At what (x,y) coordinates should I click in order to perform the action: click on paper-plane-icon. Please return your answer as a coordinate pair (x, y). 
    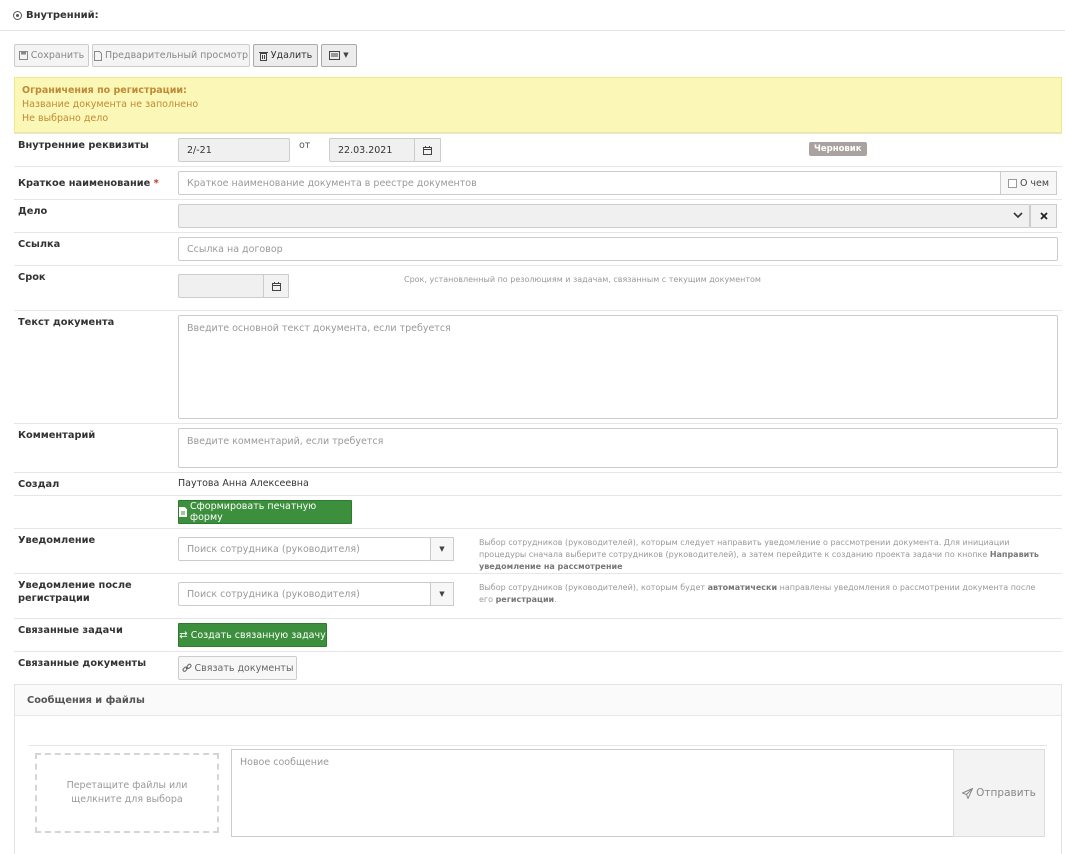
    Looking at the image, I should click on (968, 793).